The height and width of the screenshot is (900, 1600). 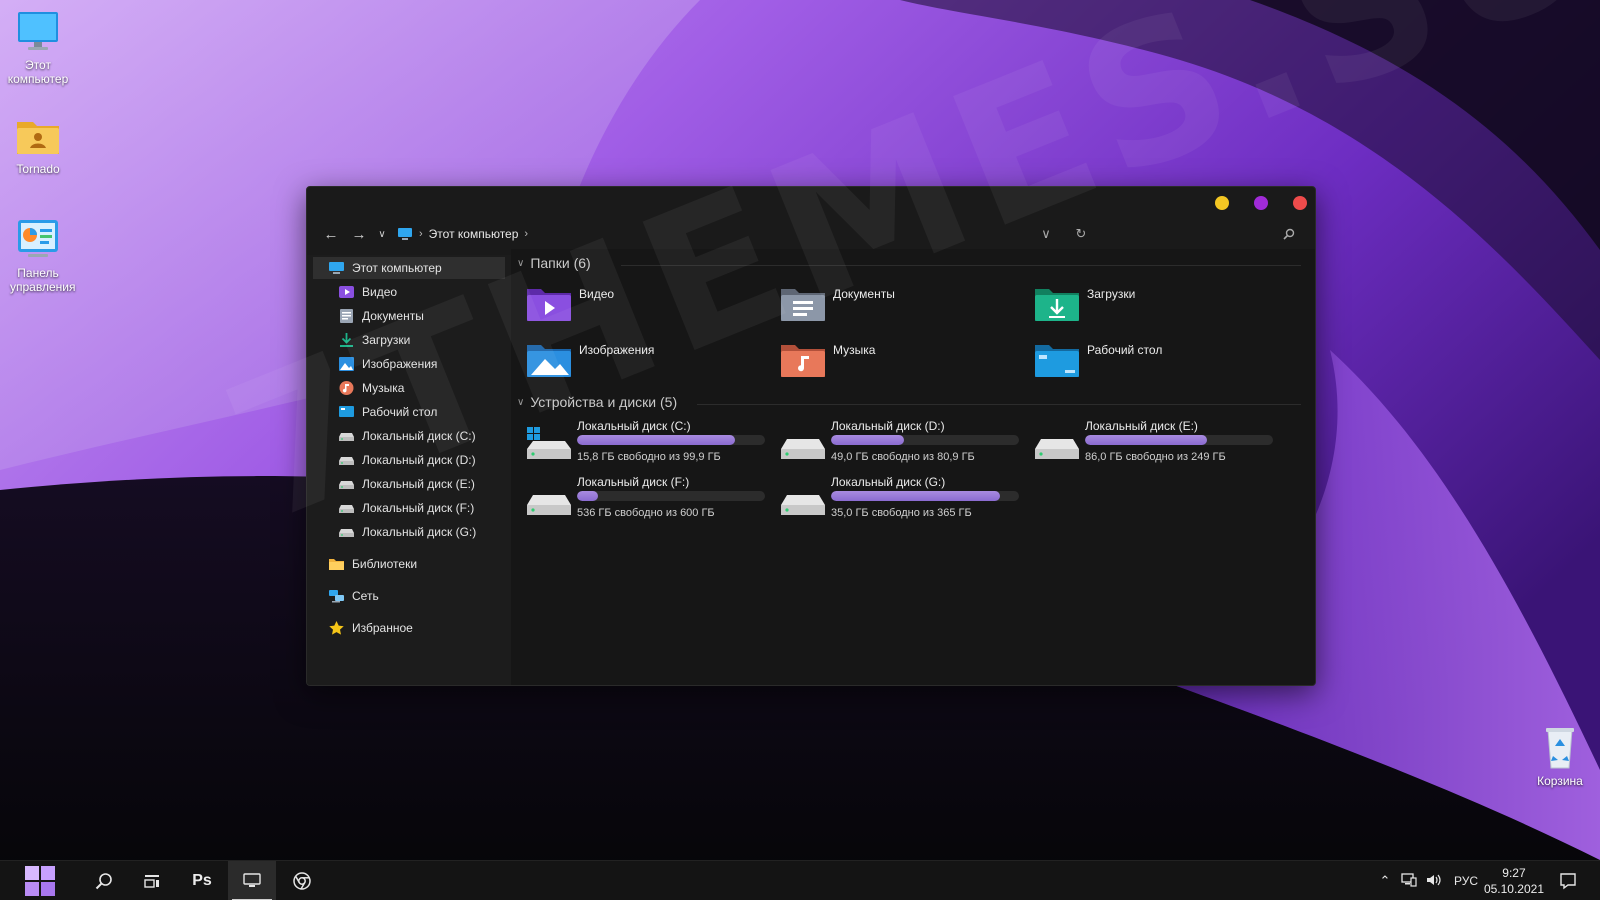 What do you see at coordinates (521, 402) in the screenshot?
I see `chevron-down-icon: ∨` at bounding box center [521, 402].